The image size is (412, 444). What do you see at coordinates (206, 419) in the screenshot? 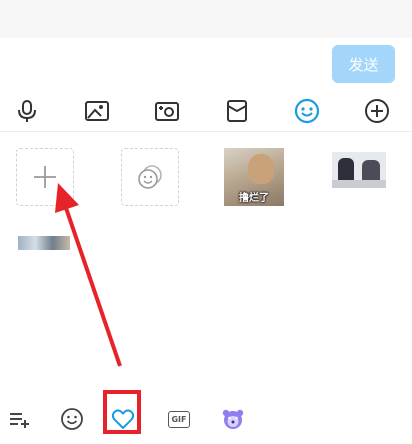
I see `sticker-category-bar: GIF` at bounding box center [206, 419].